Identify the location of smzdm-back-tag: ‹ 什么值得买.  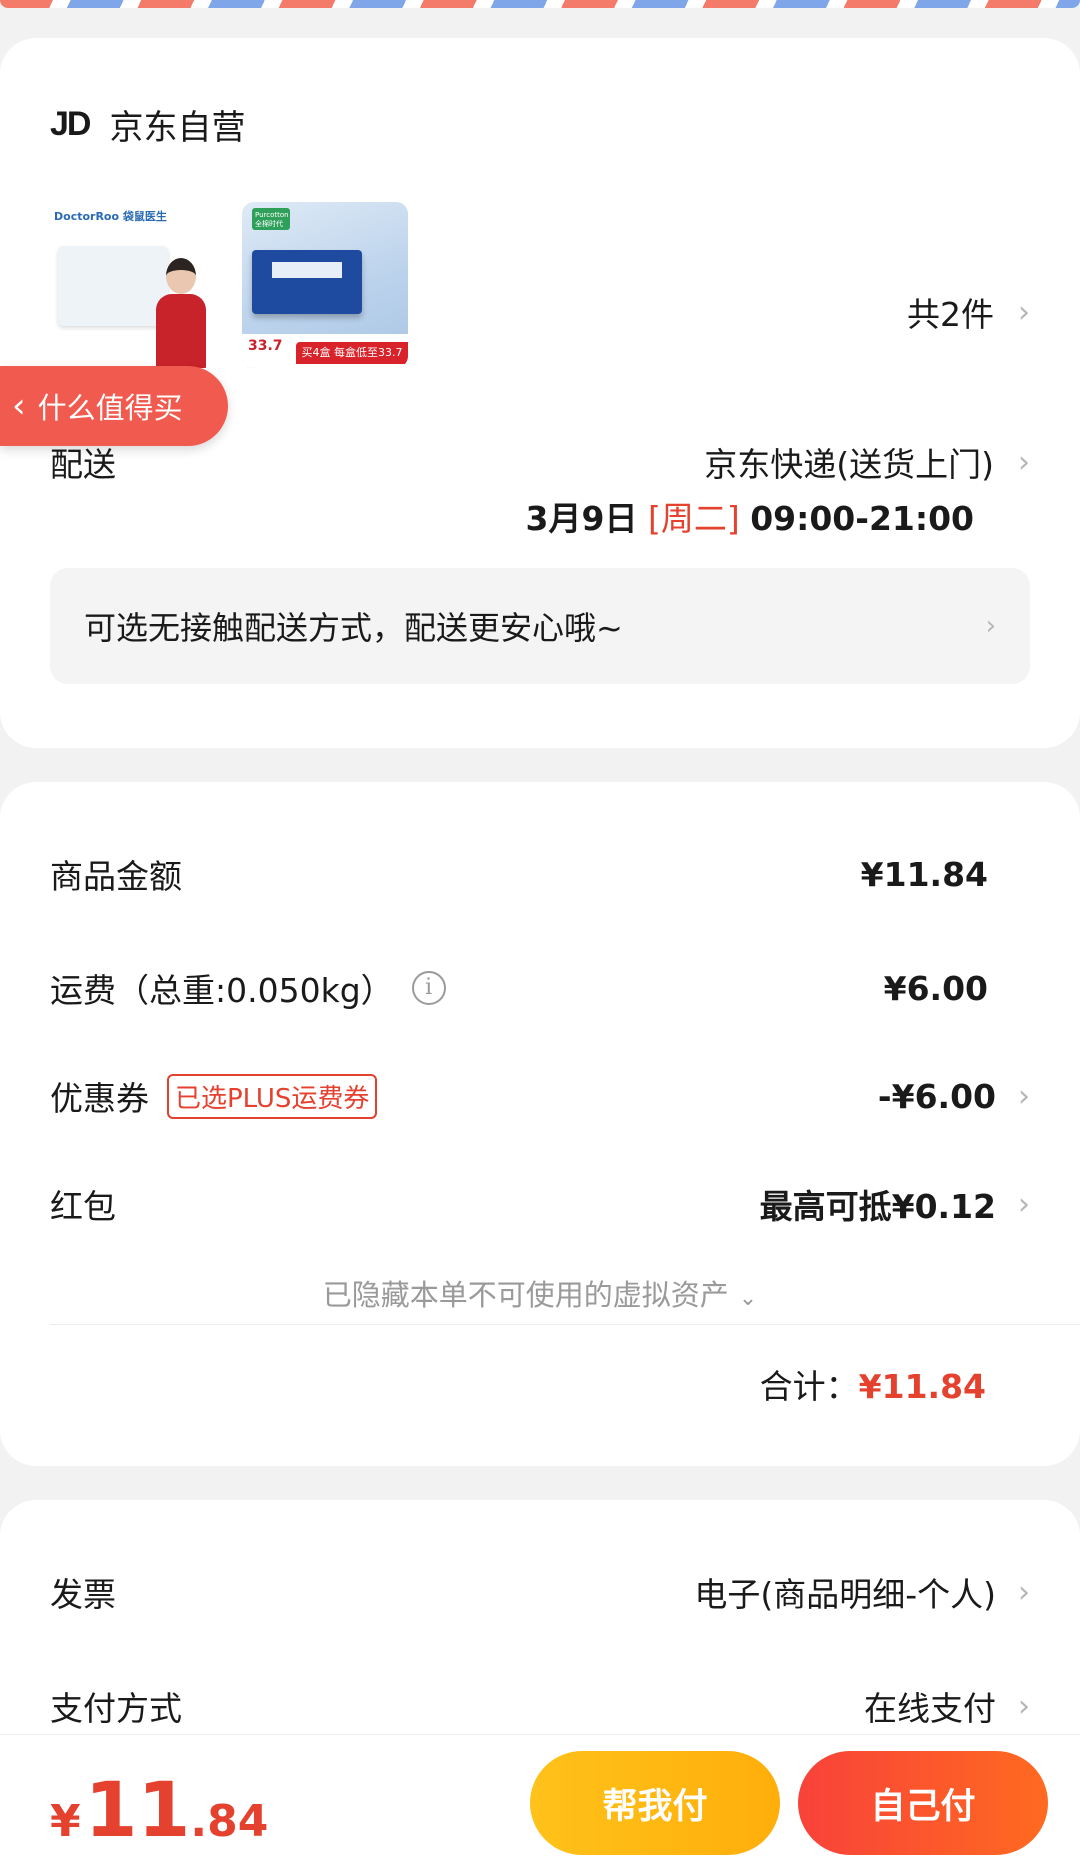
(114, 406).